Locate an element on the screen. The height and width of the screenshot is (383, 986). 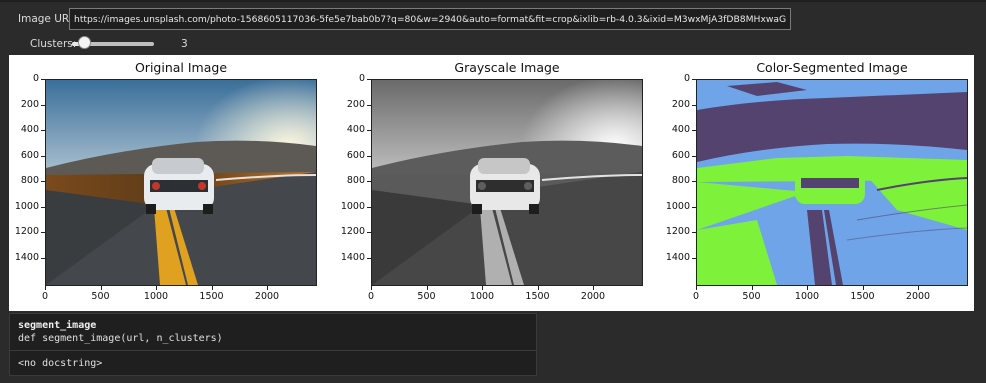
image-url-input is located at coordinates (430, 19).